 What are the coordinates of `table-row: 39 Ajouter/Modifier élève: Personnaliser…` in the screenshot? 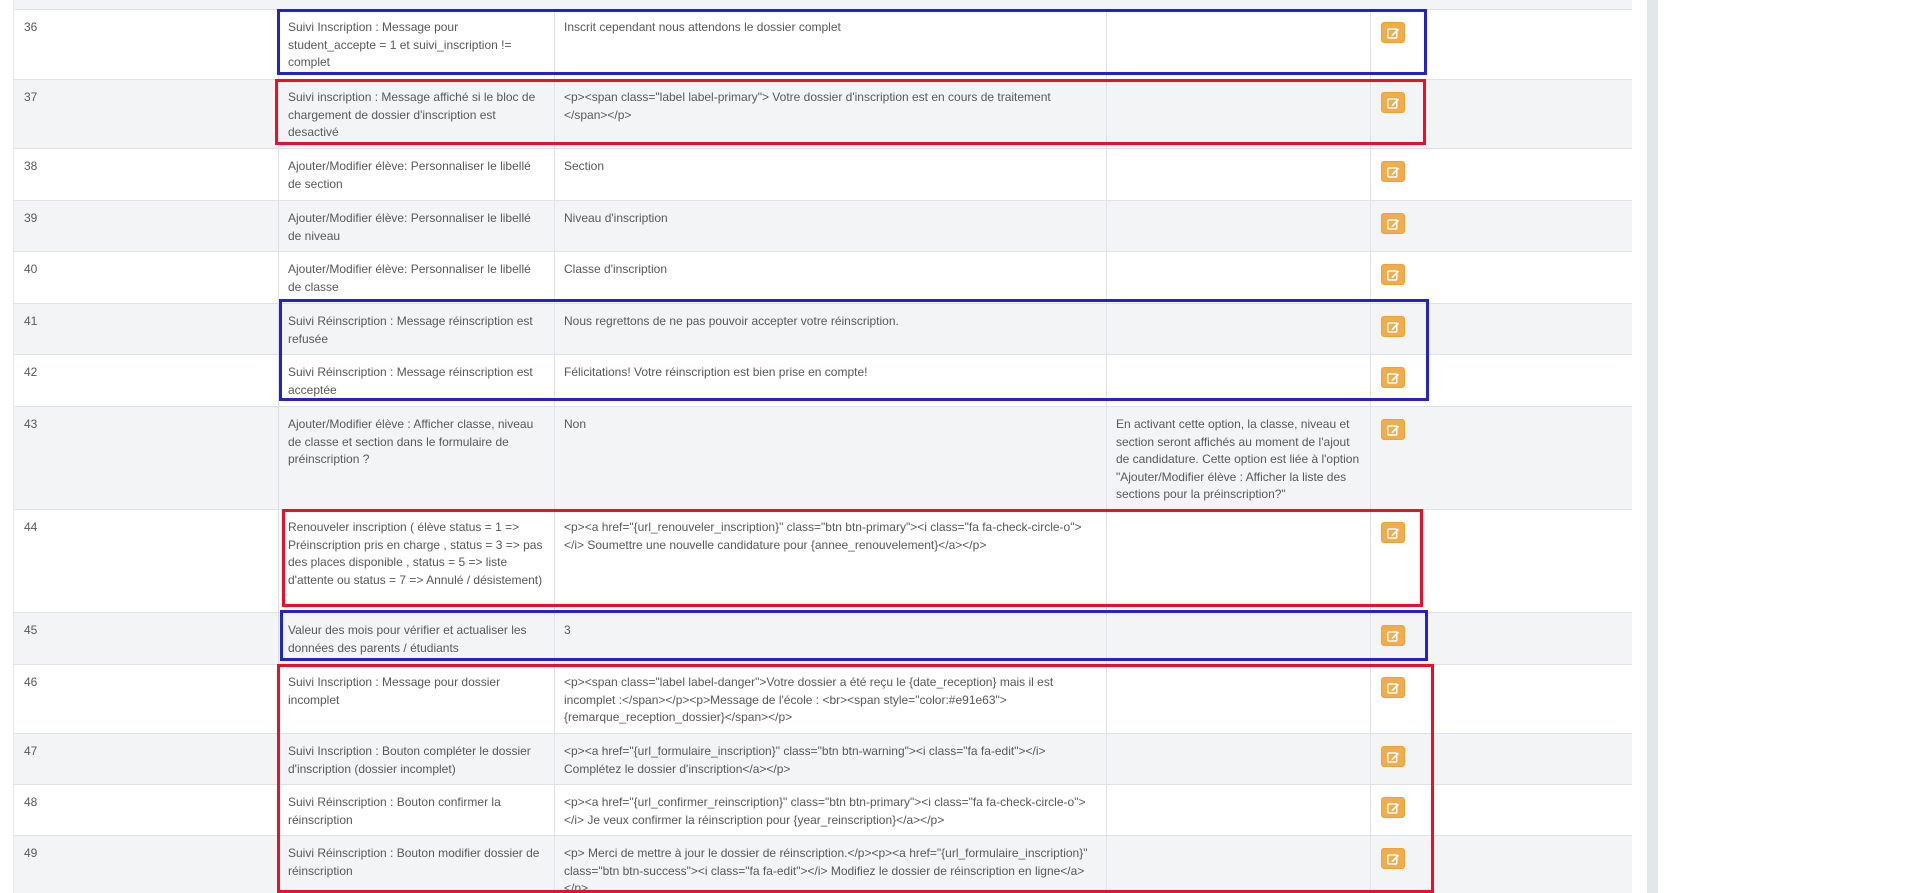 It's located at (823, 225).